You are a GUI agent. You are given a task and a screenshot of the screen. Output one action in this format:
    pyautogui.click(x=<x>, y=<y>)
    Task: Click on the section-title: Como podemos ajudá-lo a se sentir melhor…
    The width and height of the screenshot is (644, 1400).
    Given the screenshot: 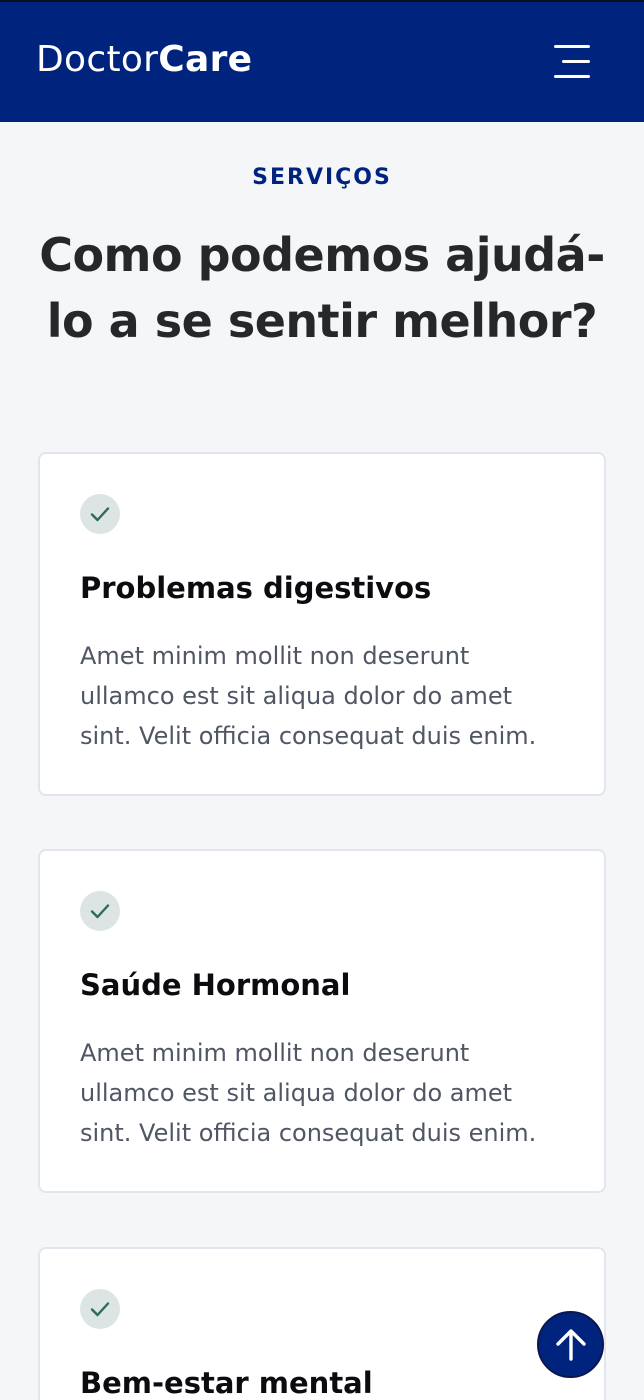 What is the action you would take?
    pyautogui.click(x=322, y=288)
    